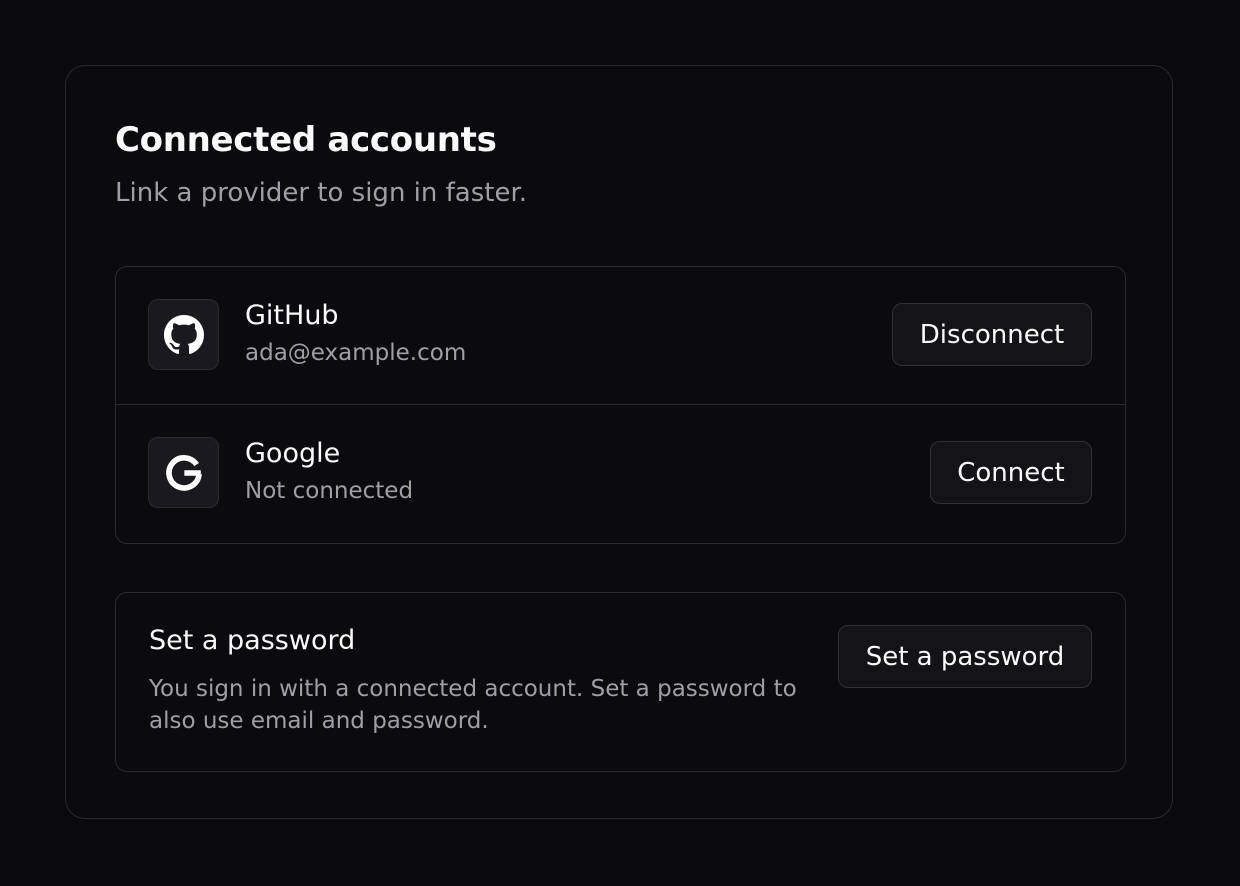 Image resolution: width=1240 pixels, height=886 pixels. I want to click on provider-name: GitHub, so click(292, 315).